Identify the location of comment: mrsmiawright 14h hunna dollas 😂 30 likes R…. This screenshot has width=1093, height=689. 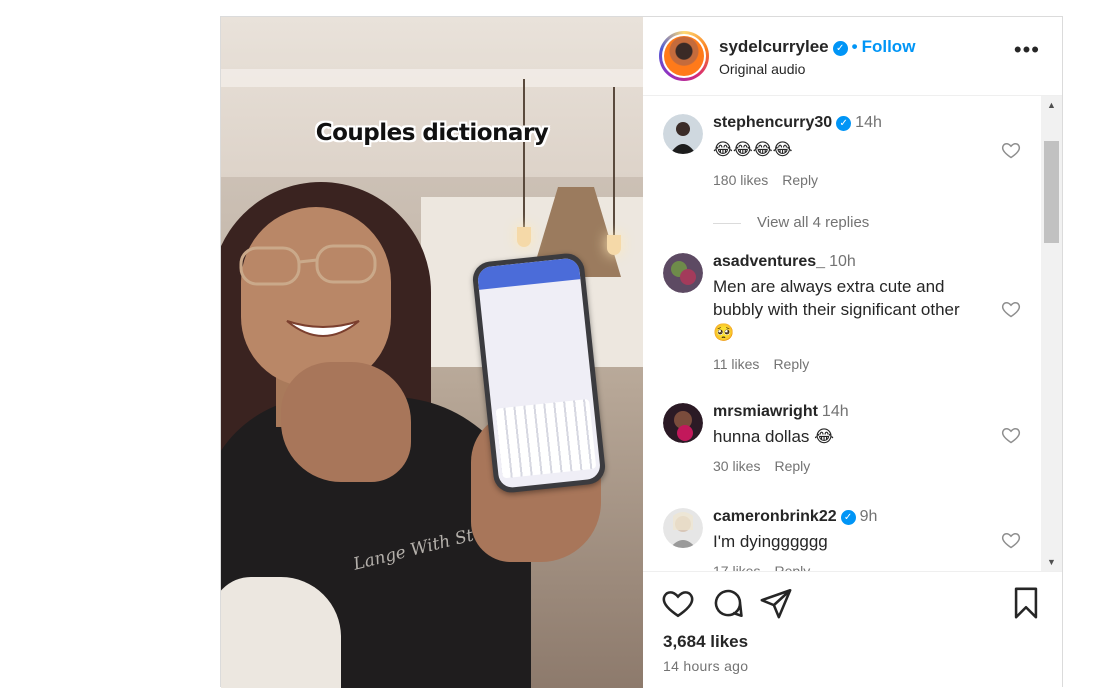
(842, 443).